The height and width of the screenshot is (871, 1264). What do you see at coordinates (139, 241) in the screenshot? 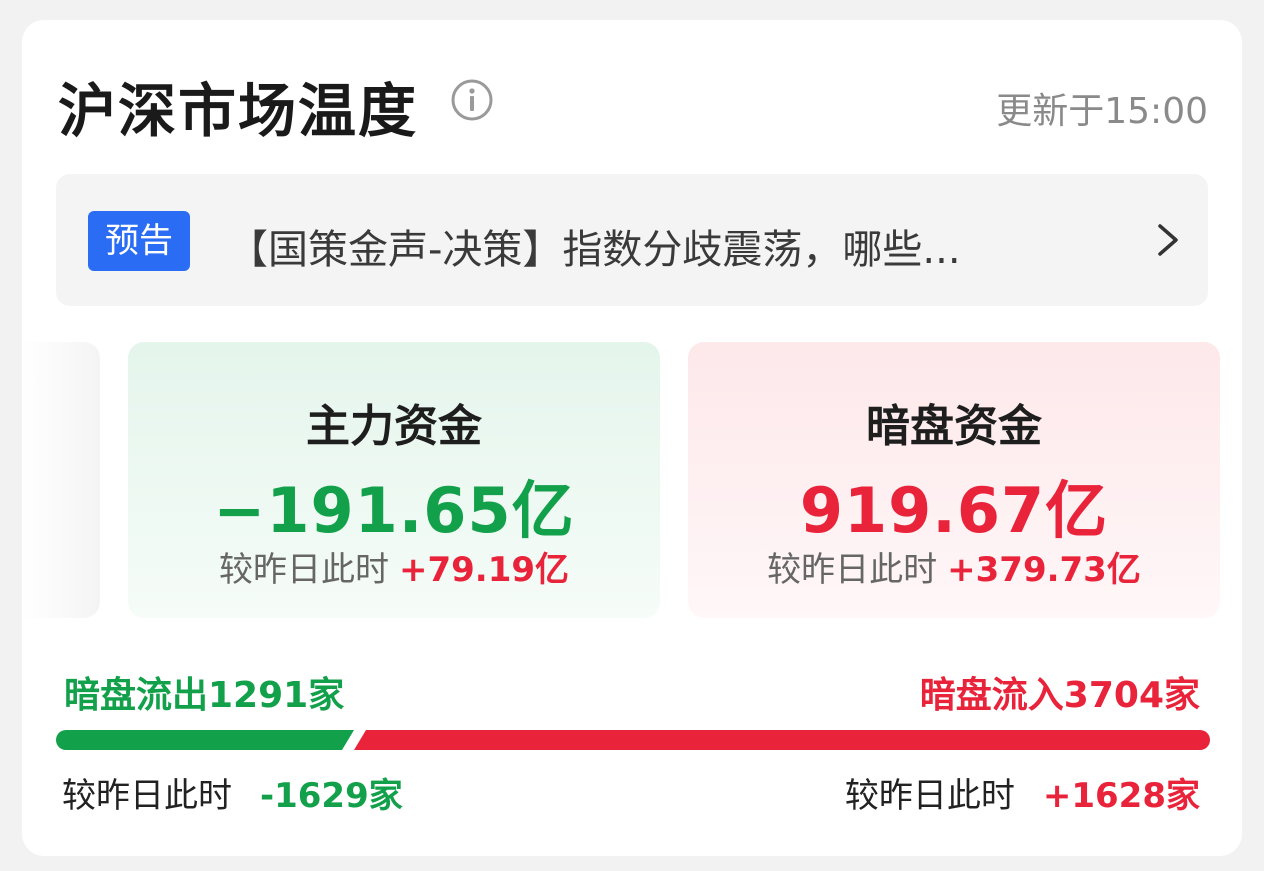
I see `notice-badge: 预告` at bounding box center [139, 241].